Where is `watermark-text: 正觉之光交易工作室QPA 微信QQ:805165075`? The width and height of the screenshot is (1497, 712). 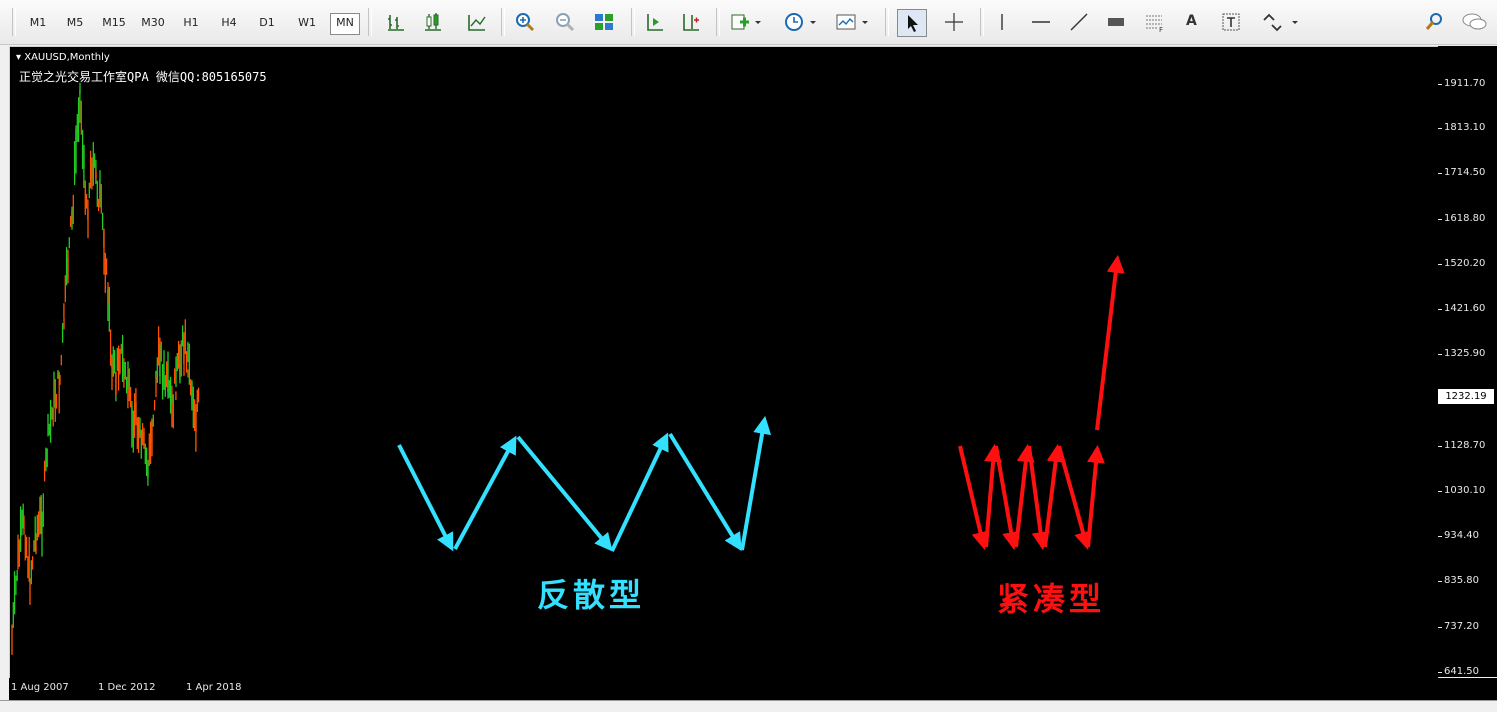
watermark-text: 正觉之光交易工作室QPA 微信QQ:805165075 is located at coordinates (143, 77).